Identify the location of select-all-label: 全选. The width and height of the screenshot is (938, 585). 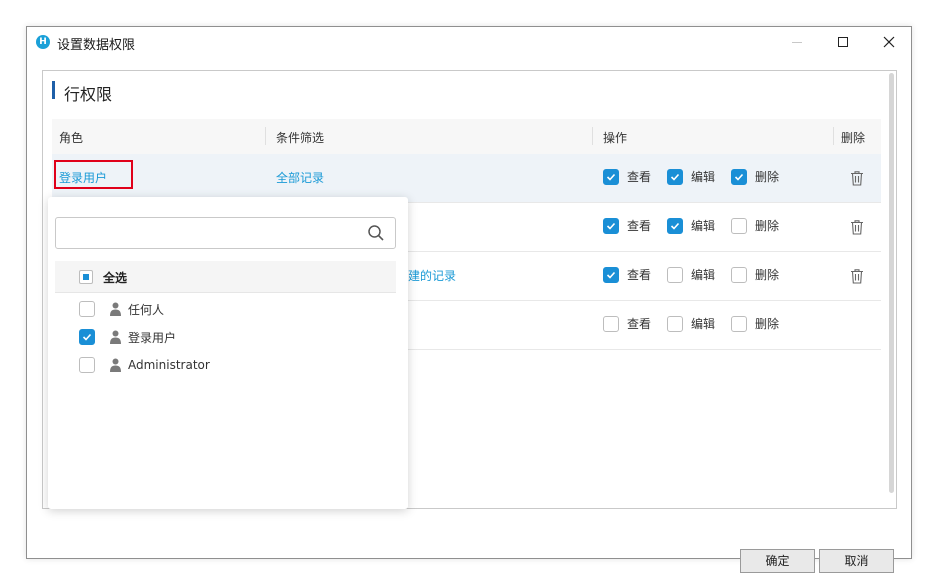
(115, 278).